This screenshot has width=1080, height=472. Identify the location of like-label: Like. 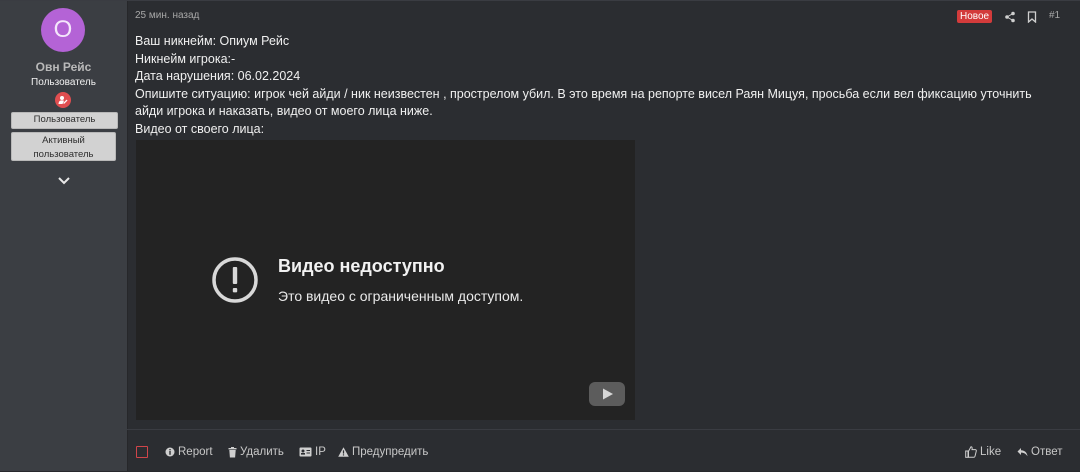
(991, 452).